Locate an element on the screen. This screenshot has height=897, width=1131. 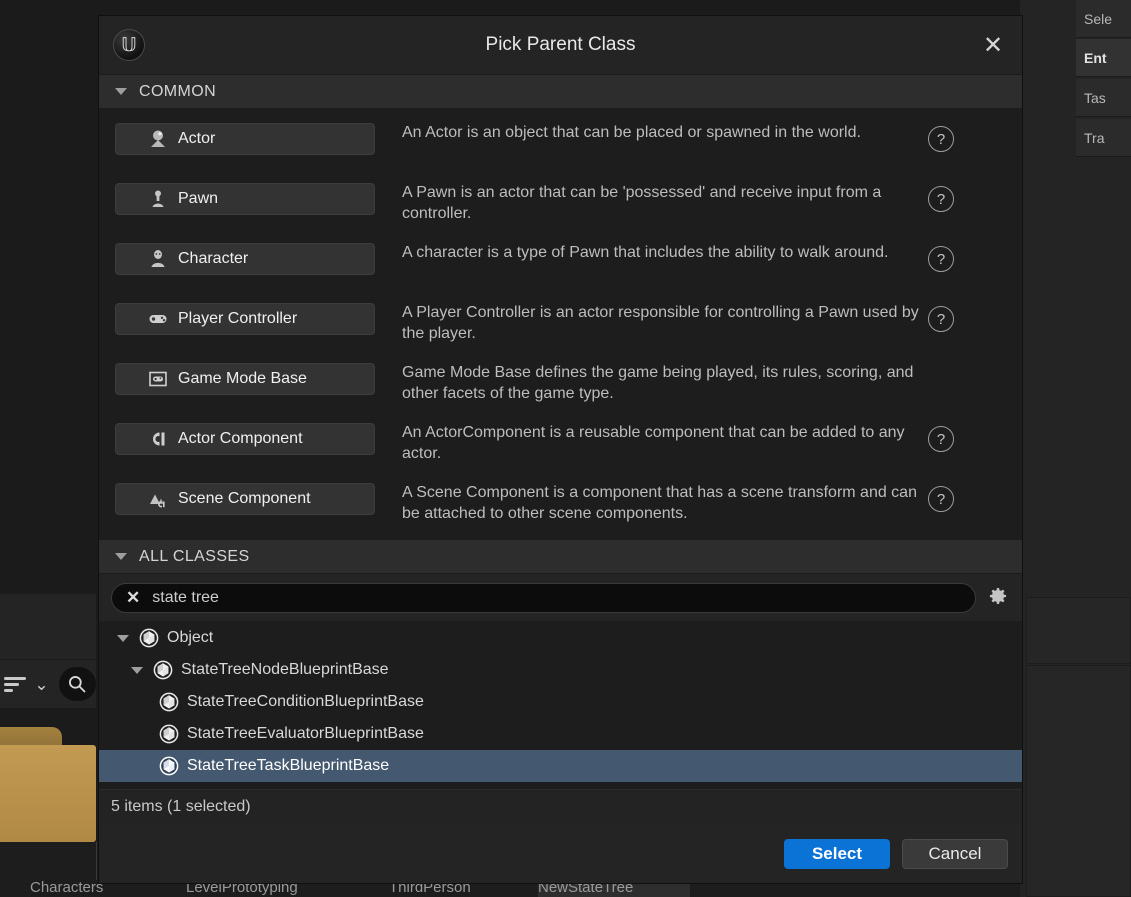
close-icon: ✕ is located at coordinates (993, 45).